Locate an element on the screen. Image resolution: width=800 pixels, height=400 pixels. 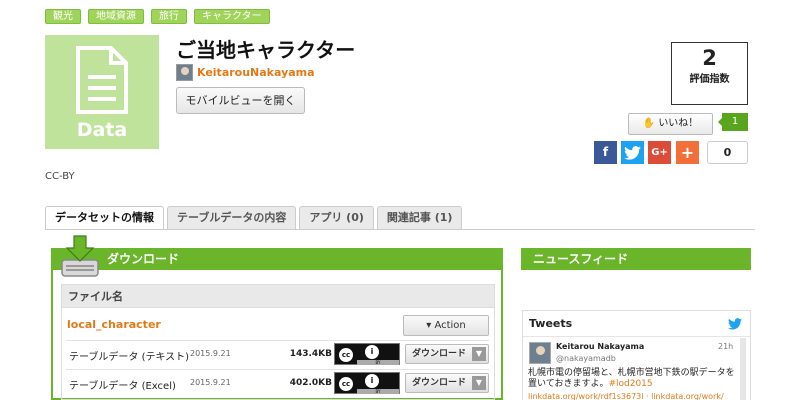
license-label: CC-BY is located at coordinates (60, 176).